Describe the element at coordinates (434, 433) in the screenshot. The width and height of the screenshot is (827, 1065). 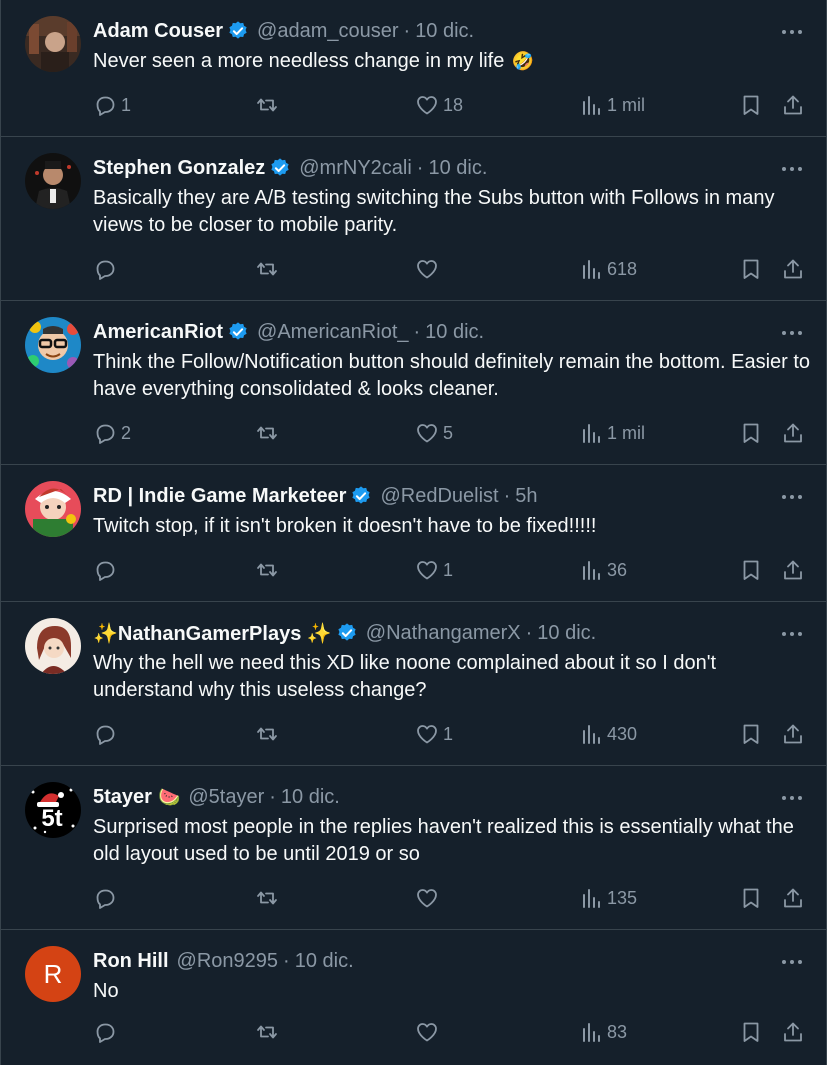
I see `like-button: 5` at that location.